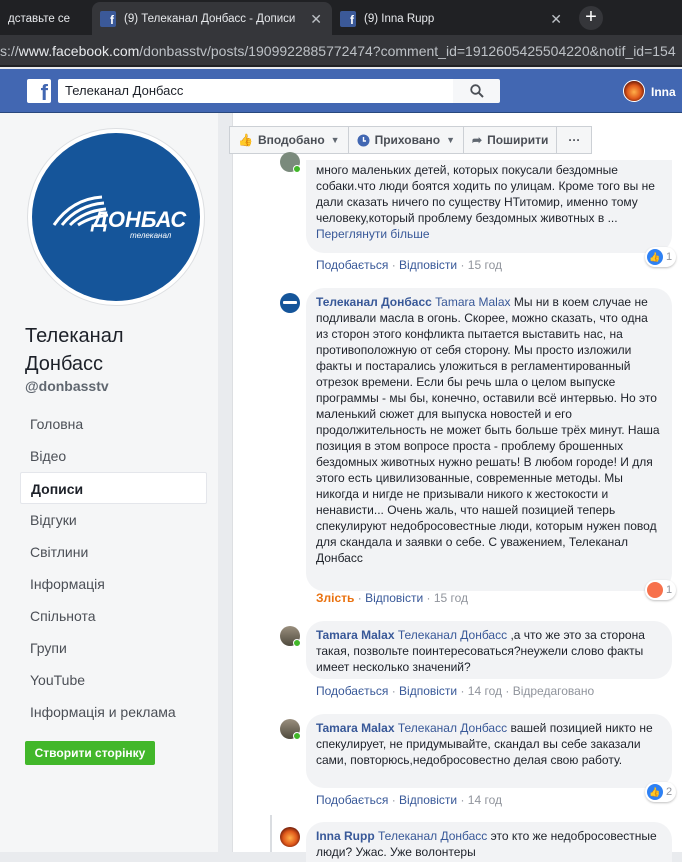  I want to click on share-button: ➦ Поширити, so click(510, 140).